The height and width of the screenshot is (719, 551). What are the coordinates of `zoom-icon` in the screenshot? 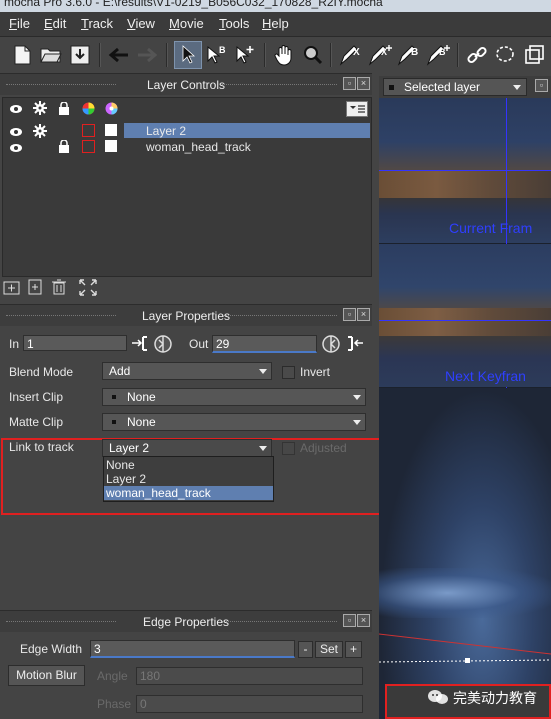 It's located at (313, 55).